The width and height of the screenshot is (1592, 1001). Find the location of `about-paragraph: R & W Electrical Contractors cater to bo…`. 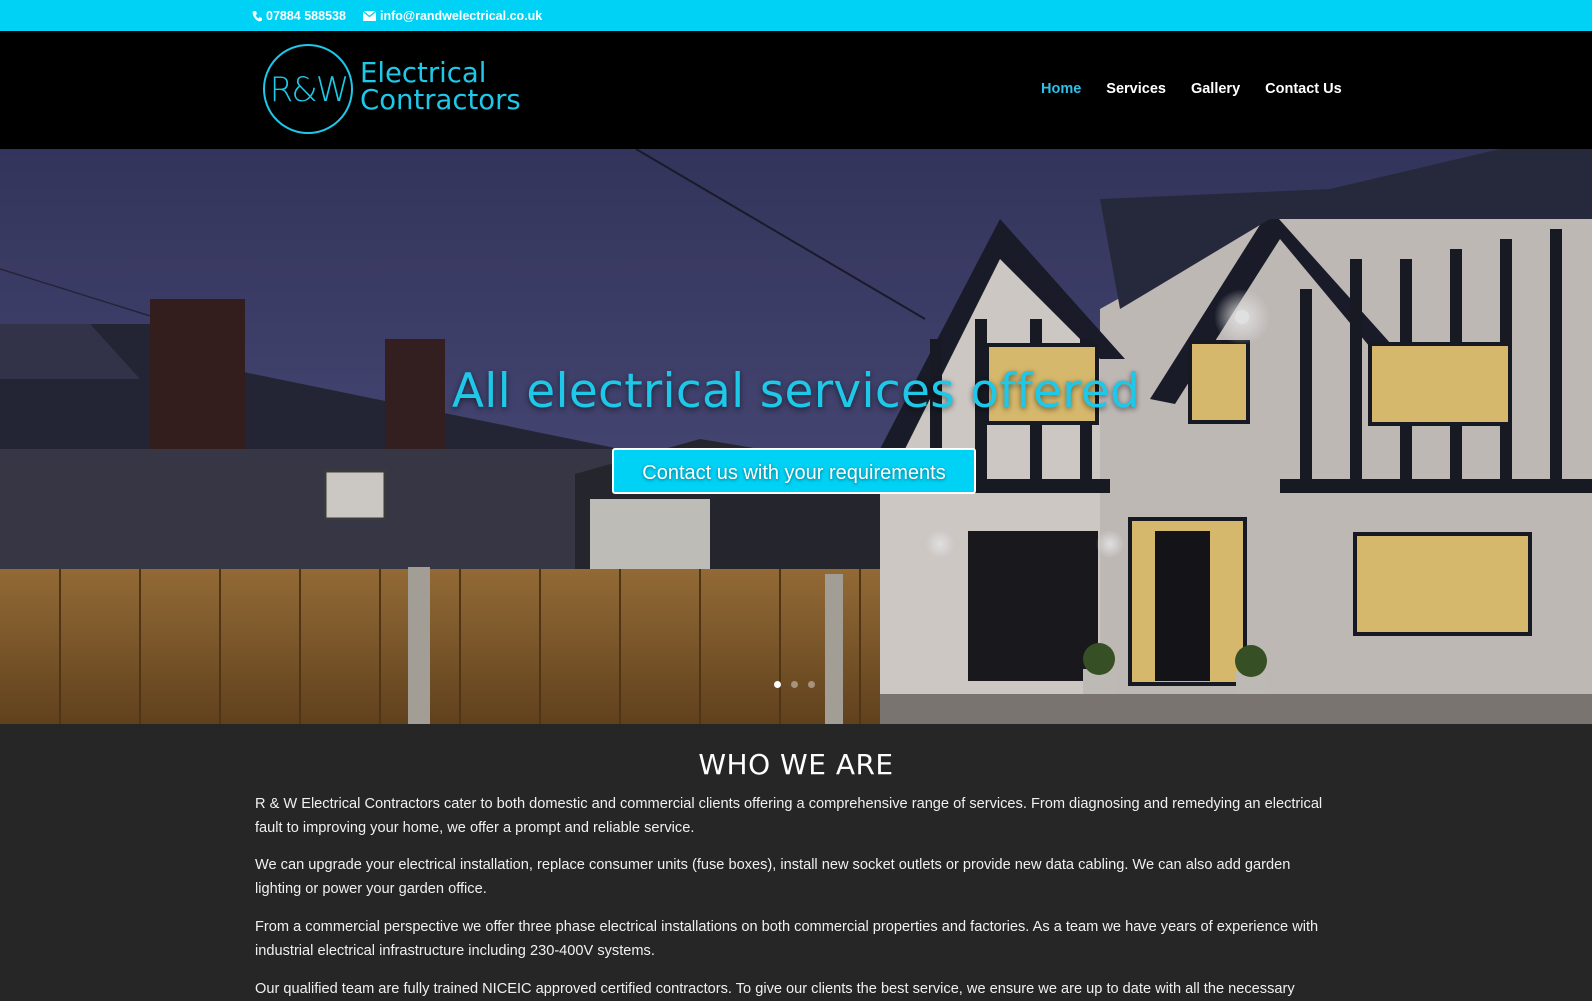

about-paragraph: R & W Electrical Contractors cater to bo… is located at coordinates (789, 816).